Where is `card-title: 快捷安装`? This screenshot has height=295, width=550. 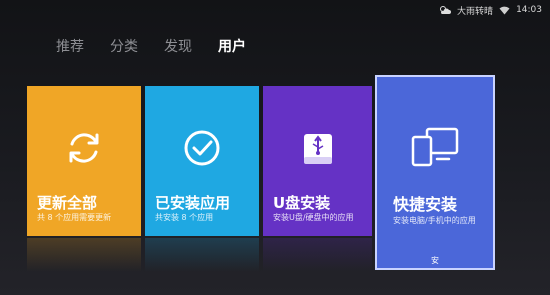
card-title: 快捷安装 is located at coordinates (425, 204).